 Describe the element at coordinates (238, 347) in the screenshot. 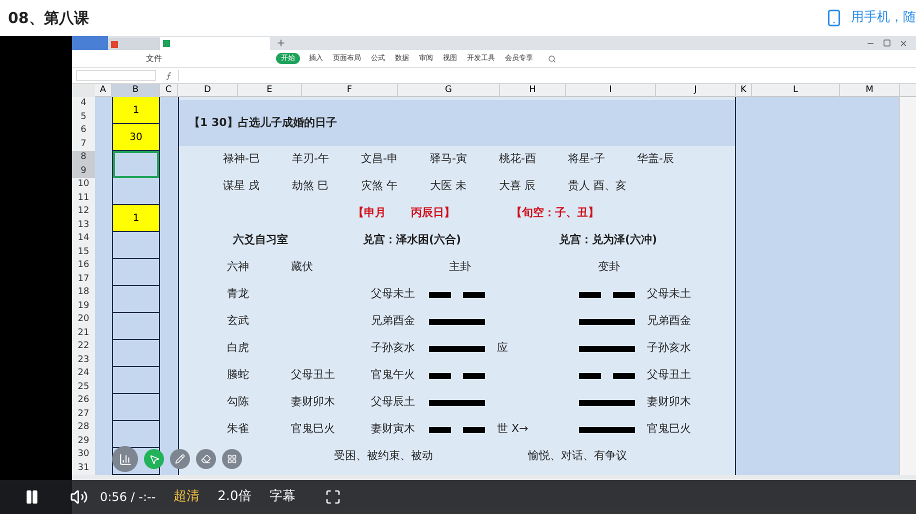

I see `six-god-label: 白虎` at that location.